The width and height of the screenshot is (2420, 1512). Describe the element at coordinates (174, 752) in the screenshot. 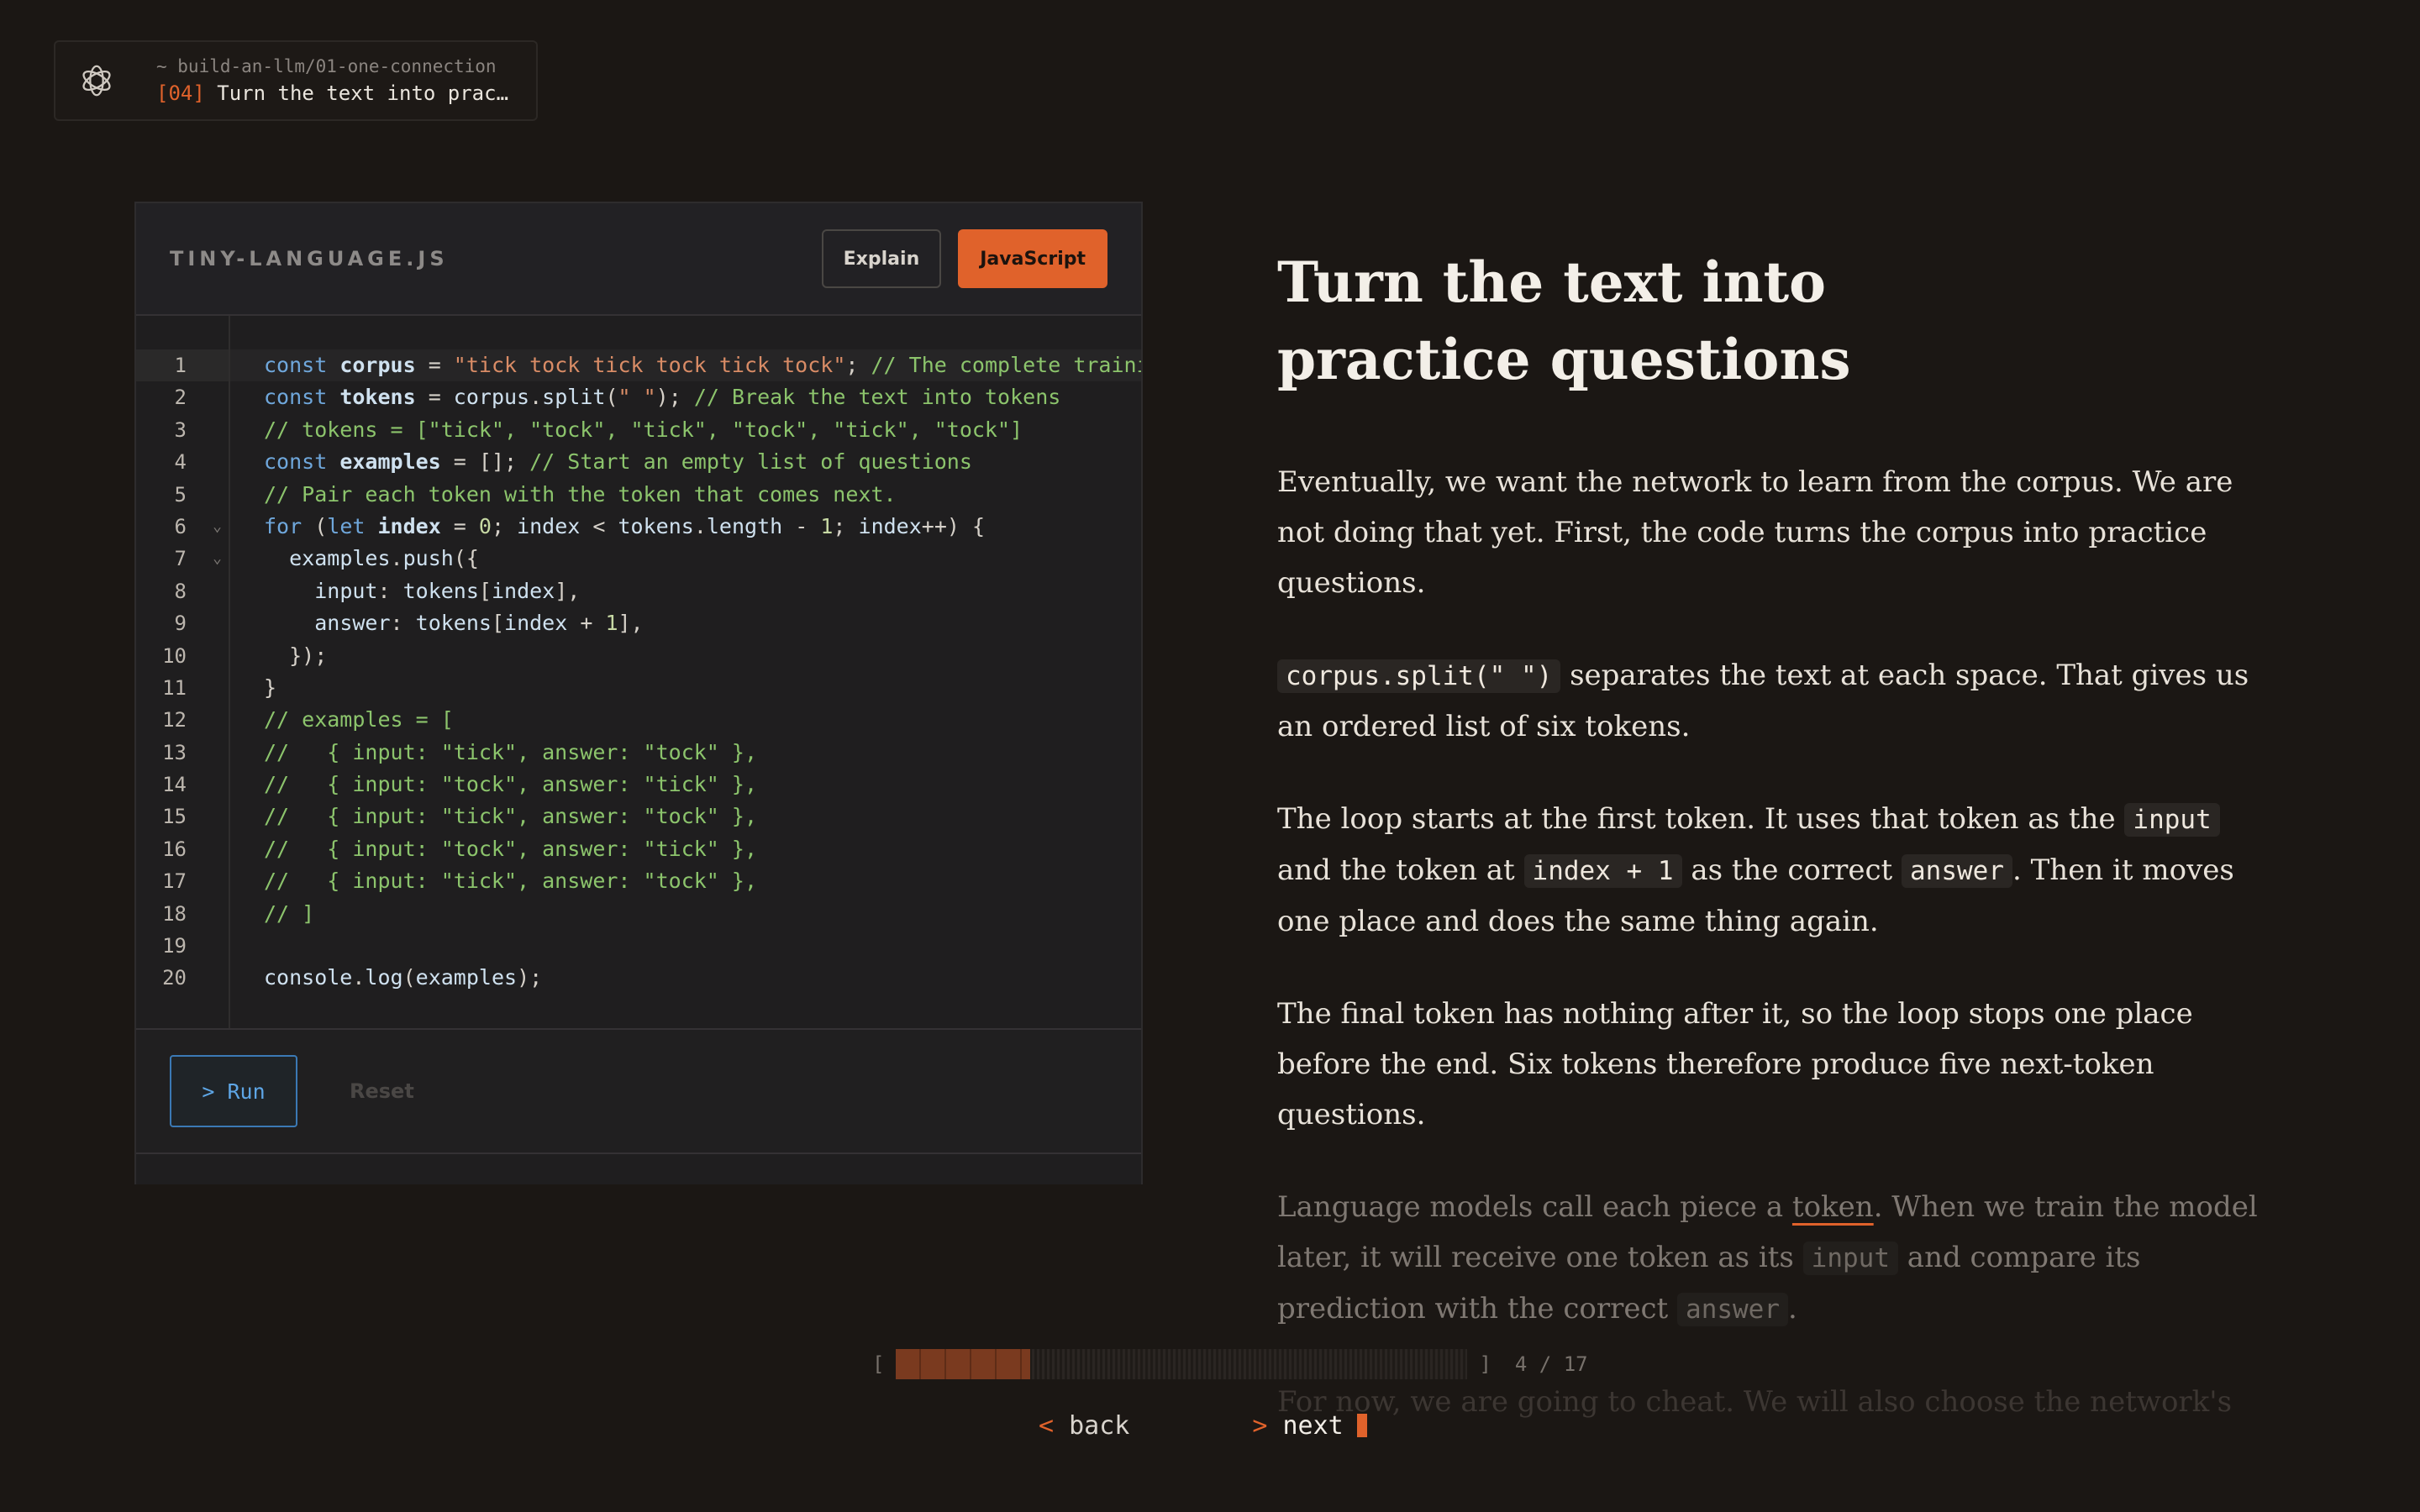

I see `line-number: 13` at that location.